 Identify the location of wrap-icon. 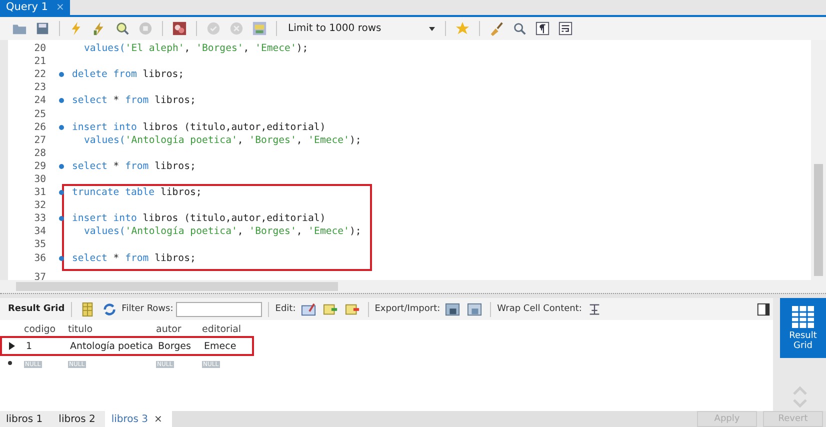
(565, 28).